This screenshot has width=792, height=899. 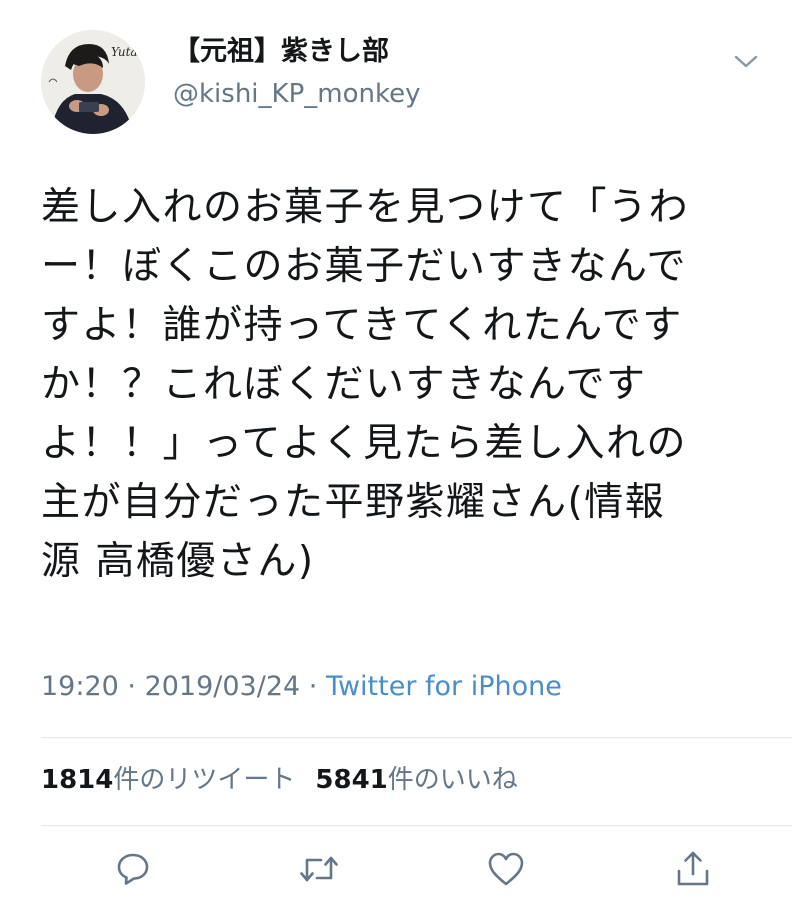 I want to click on like-count-link: 5841件のいいね, so click(x=416, y=780).